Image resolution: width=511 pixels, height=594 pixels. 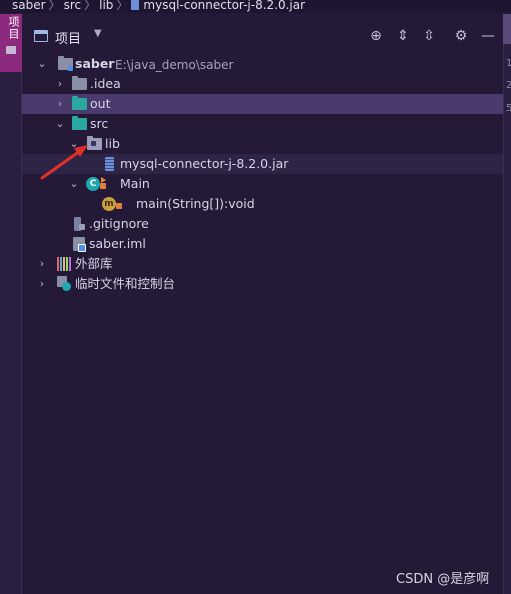 What do you see at coordinates (262, 84) in the screenshot?
I see `tree-row-idea: › .idea` at bounding box center [262, 84].